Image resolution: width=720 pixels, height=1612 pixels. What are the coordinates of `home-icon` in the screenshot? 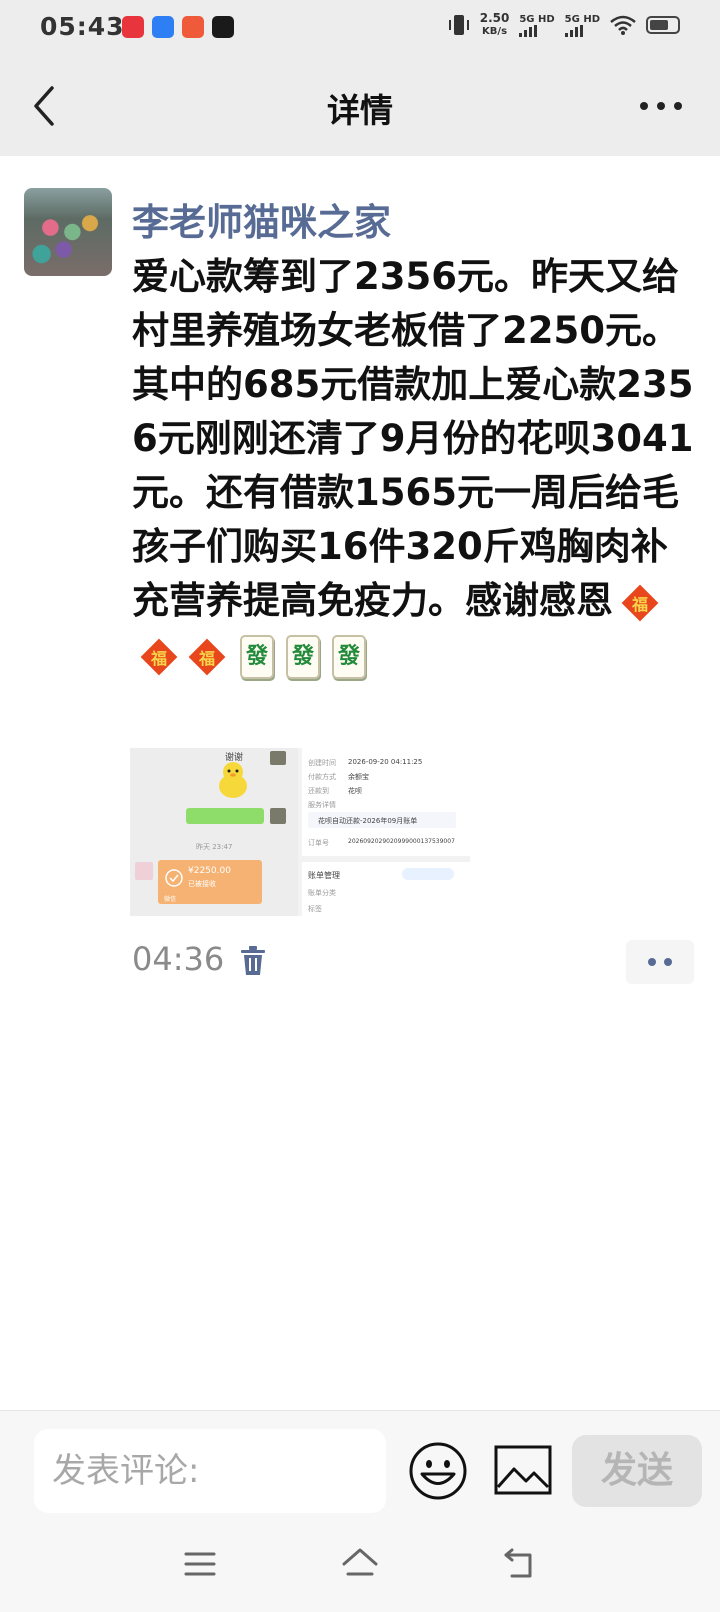 It's located at (360, 1562).